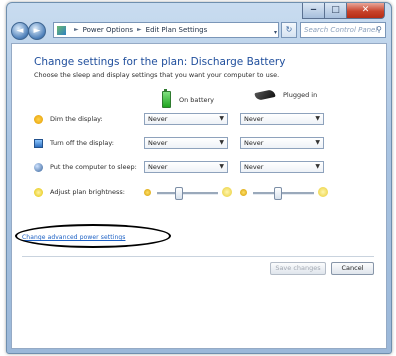  I want to click on column-label-battery: On battery, so click(197, 99).